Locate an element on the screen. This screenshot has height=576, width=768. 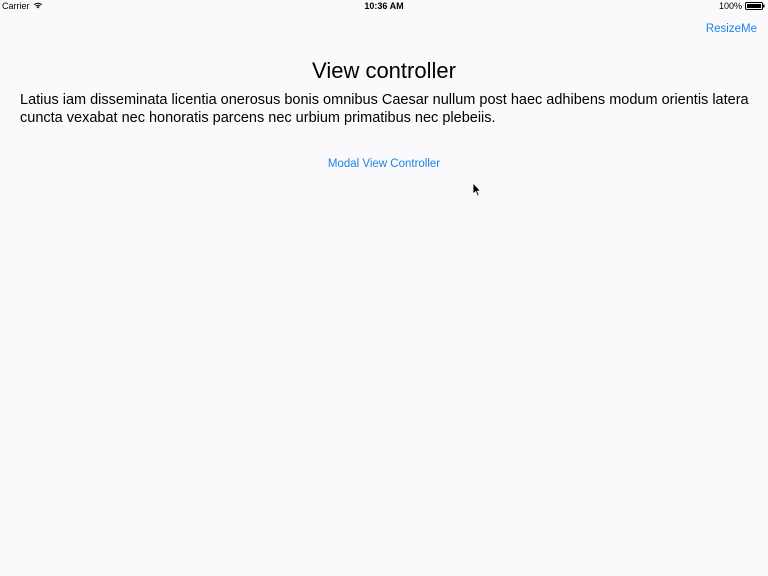
mouse-cursor-icon is located at coordinates (477, 189).